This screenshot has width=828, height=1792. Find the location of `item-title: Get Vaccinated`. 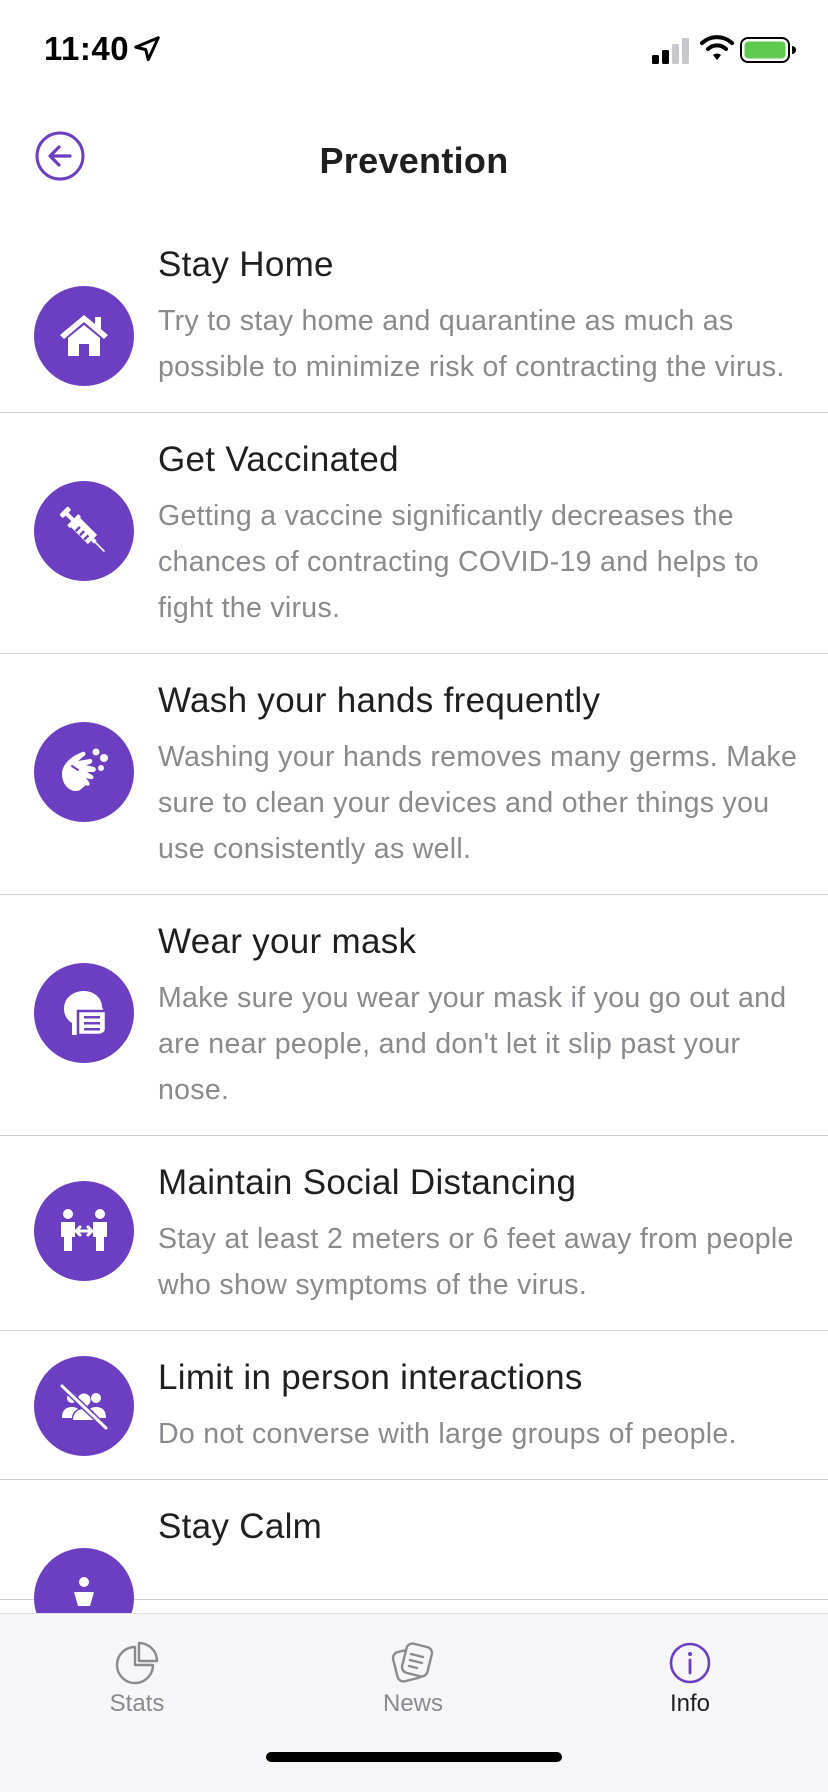

item-title: Get Vaccinated is located at coordinates (278, 459).